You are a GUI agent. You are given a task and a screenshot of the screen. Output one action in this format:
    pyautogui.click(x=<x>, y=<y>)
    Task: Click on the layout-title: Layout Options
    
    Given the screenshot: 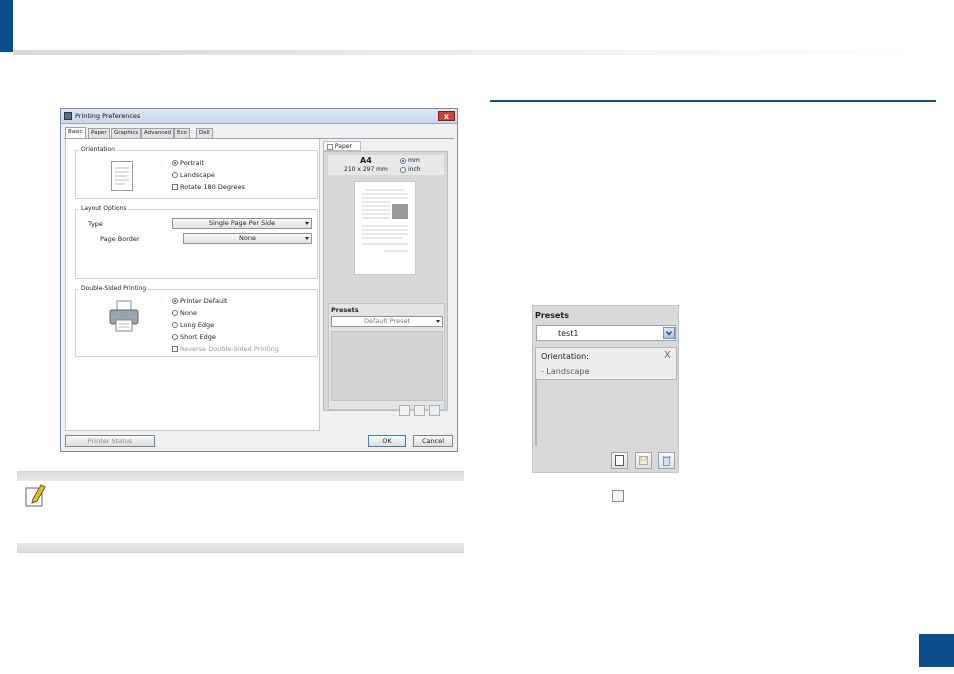 What is the action you would take?
    pyautogui.click(x=104, y=208)
    